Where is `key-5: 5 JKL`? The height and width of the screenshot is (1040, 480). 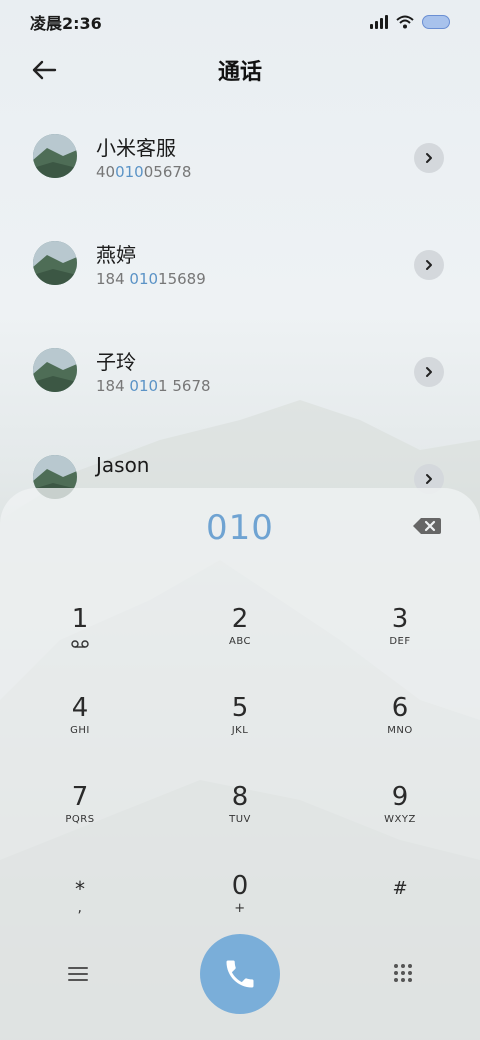 key-5: 5 JKL is located at coordinates (240, 728).